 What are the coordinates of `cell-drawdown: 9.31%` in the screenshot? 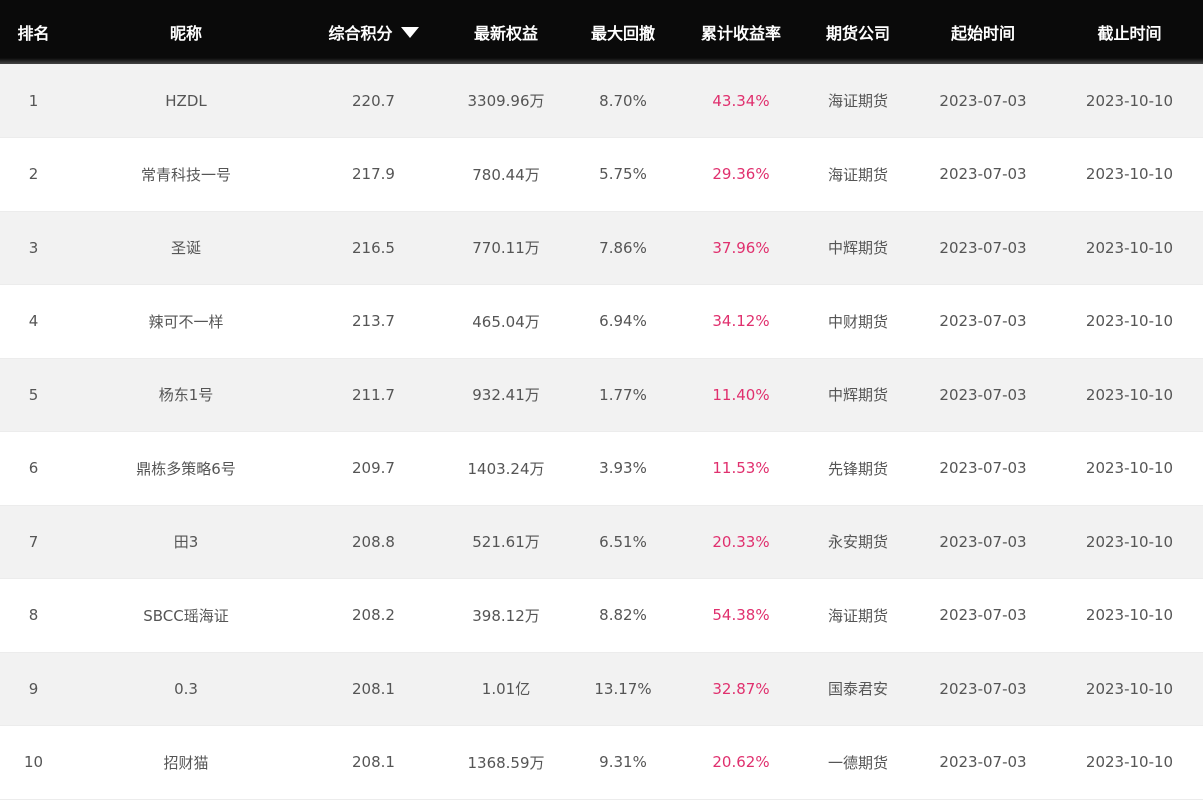 It's located at (623, 762).